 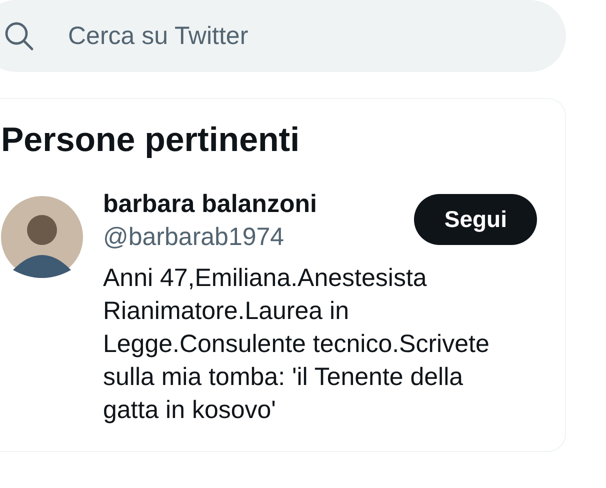 I want to click on section-title: Persone pertinenti, so click(x=151, y=140).